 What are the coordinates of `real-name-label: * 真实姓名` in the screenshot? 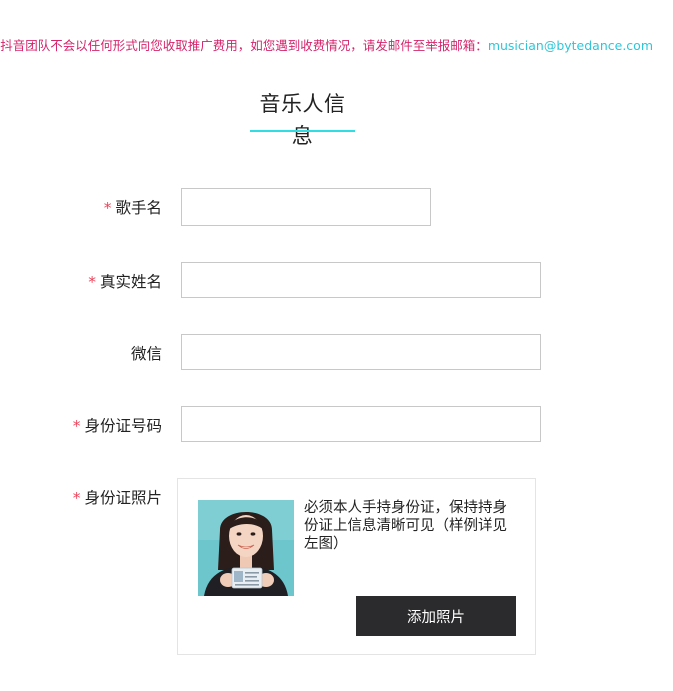 It's located at (81, 281).